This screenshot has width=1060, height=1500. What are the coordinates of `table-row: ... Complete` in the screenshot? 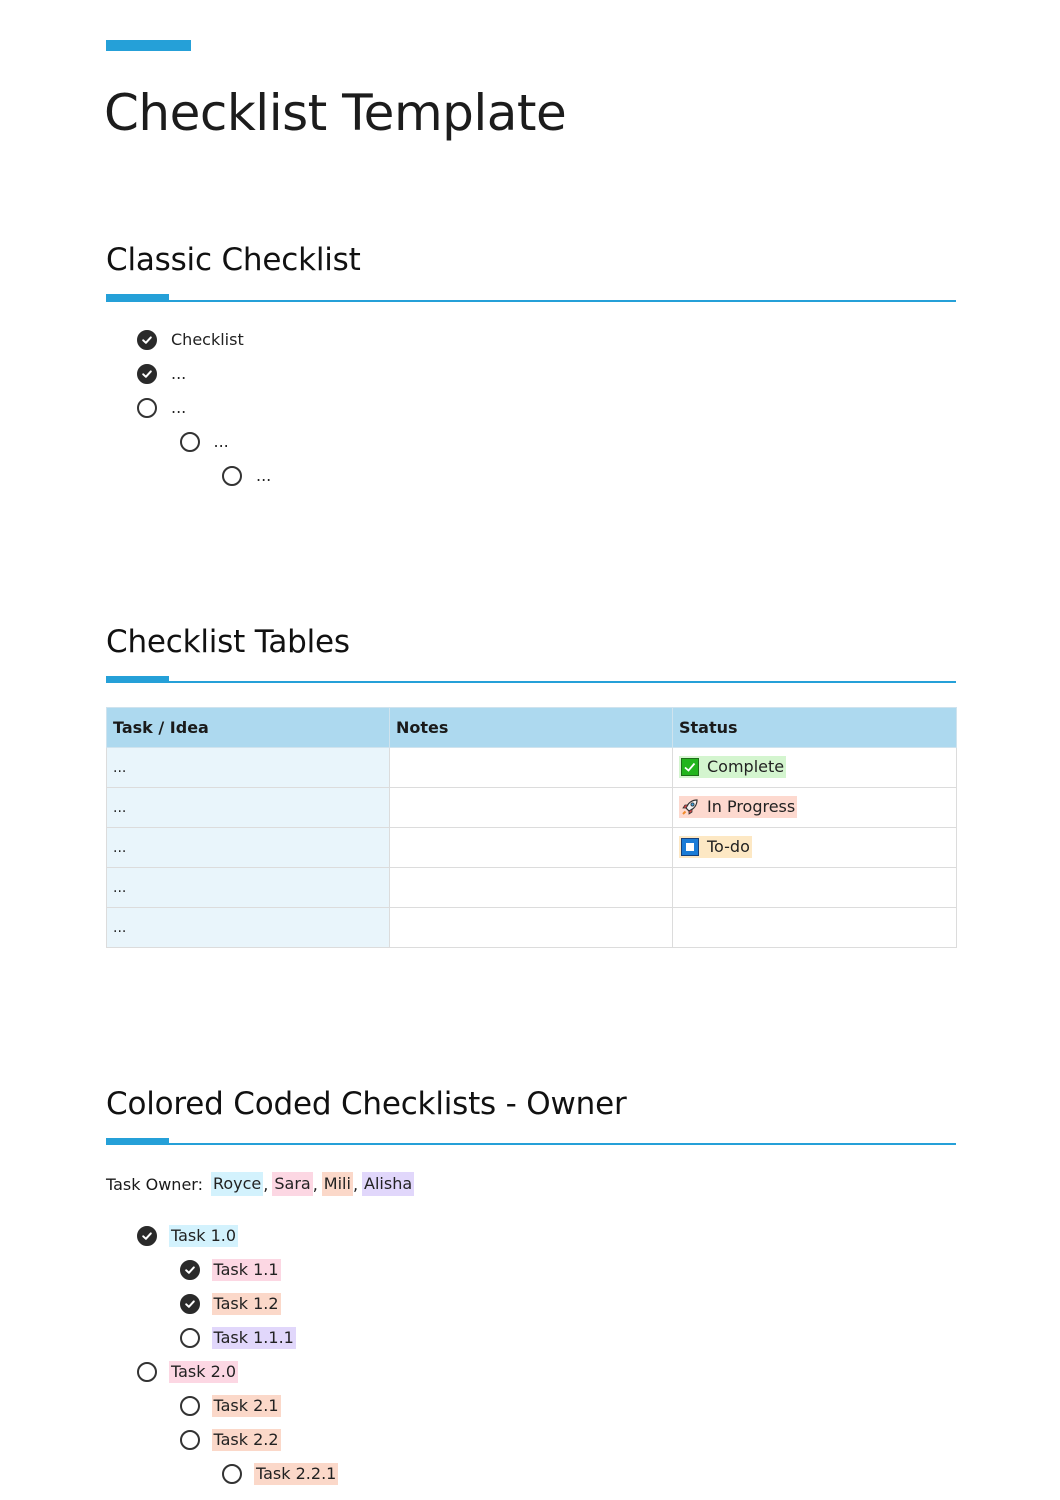 It's located at (531, 767).